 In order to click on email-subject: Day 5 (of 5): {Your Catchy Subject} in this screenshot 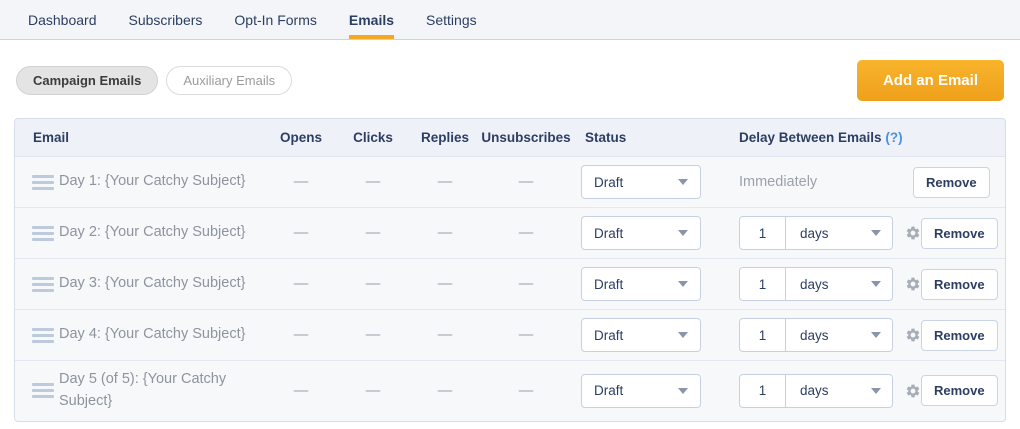, I will do `click(143, 390)`.